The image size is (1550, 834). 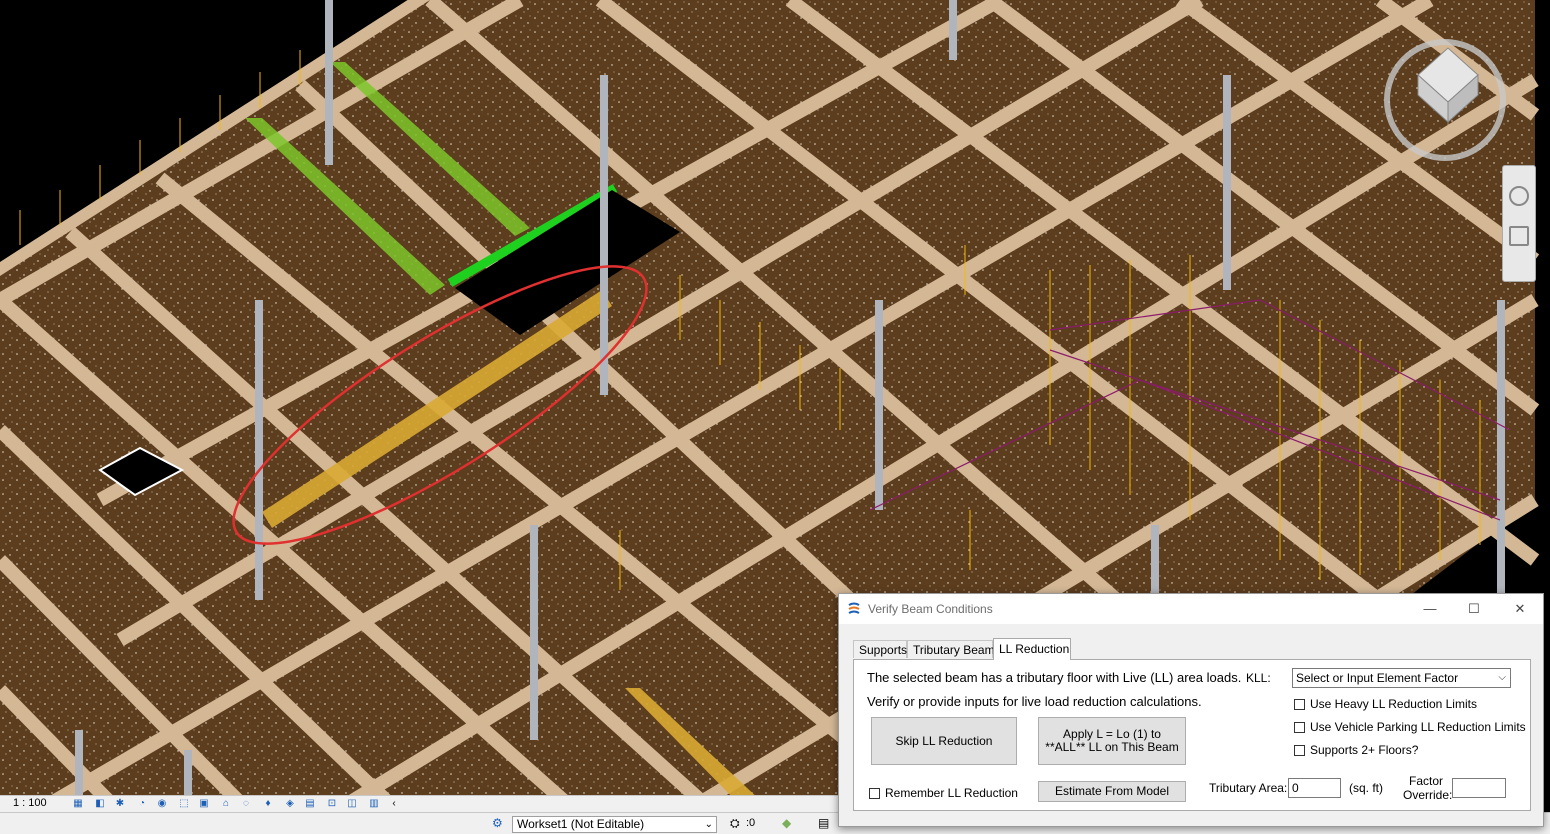 I want to click on editable-count: :0, so click(x=751, y=823).